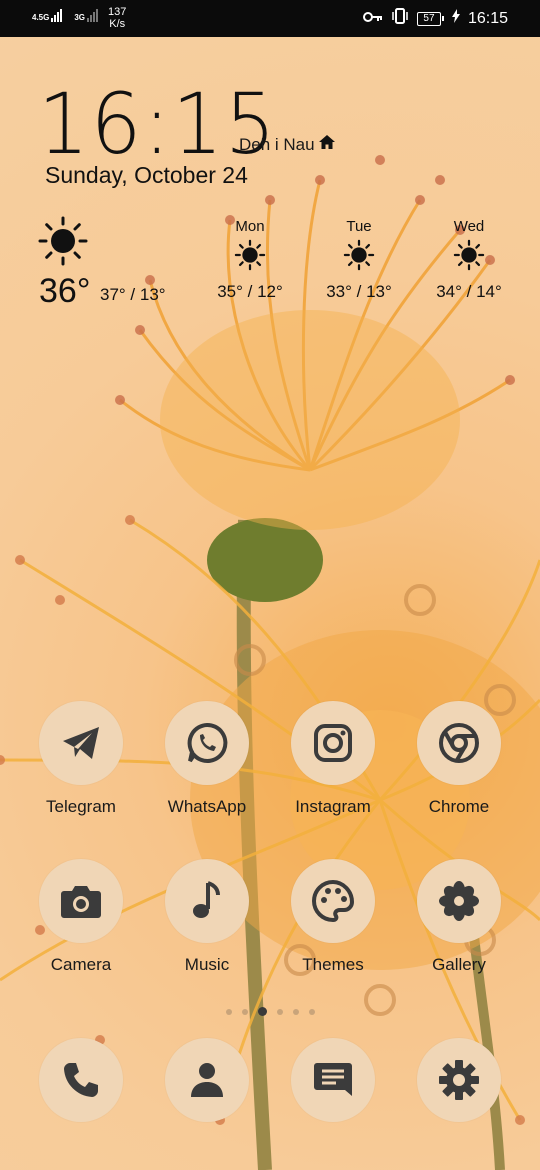  What do you see at coordinates (57, 15) in the screenshot?
I see `signal-bars-1-icon` at bounding box center [57, 15].